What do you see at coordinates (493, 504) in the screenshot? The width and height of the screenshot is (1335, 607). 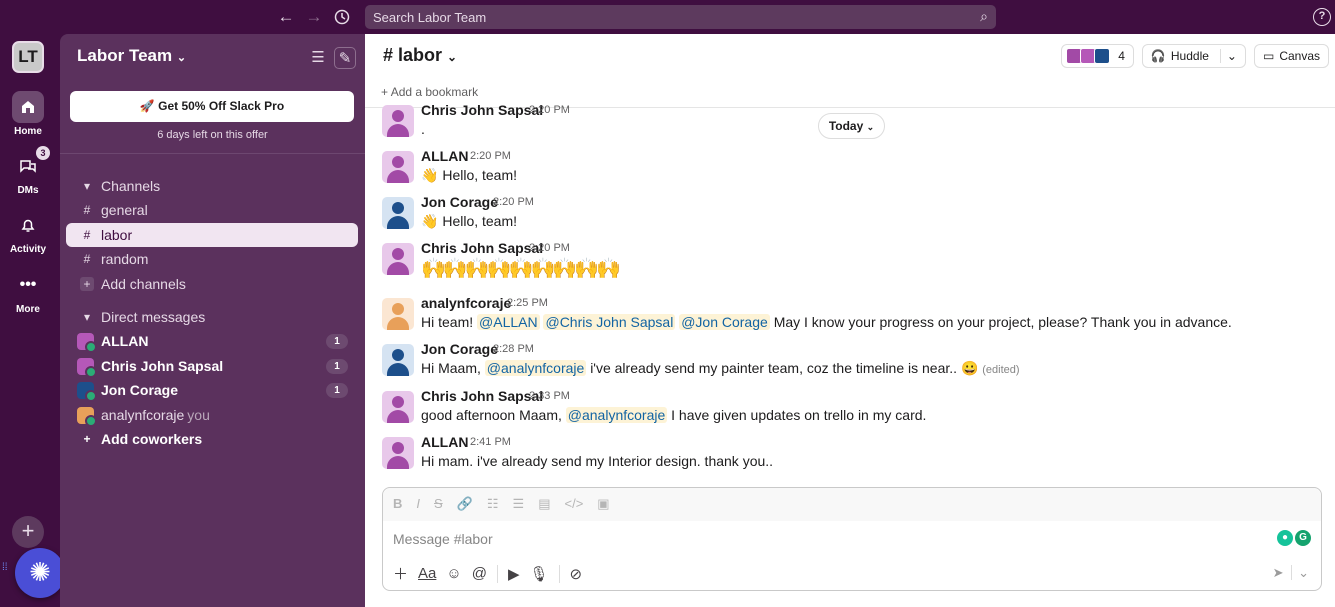 I see `ordered-list-icon: ☷` at bounding box center [493, 504].